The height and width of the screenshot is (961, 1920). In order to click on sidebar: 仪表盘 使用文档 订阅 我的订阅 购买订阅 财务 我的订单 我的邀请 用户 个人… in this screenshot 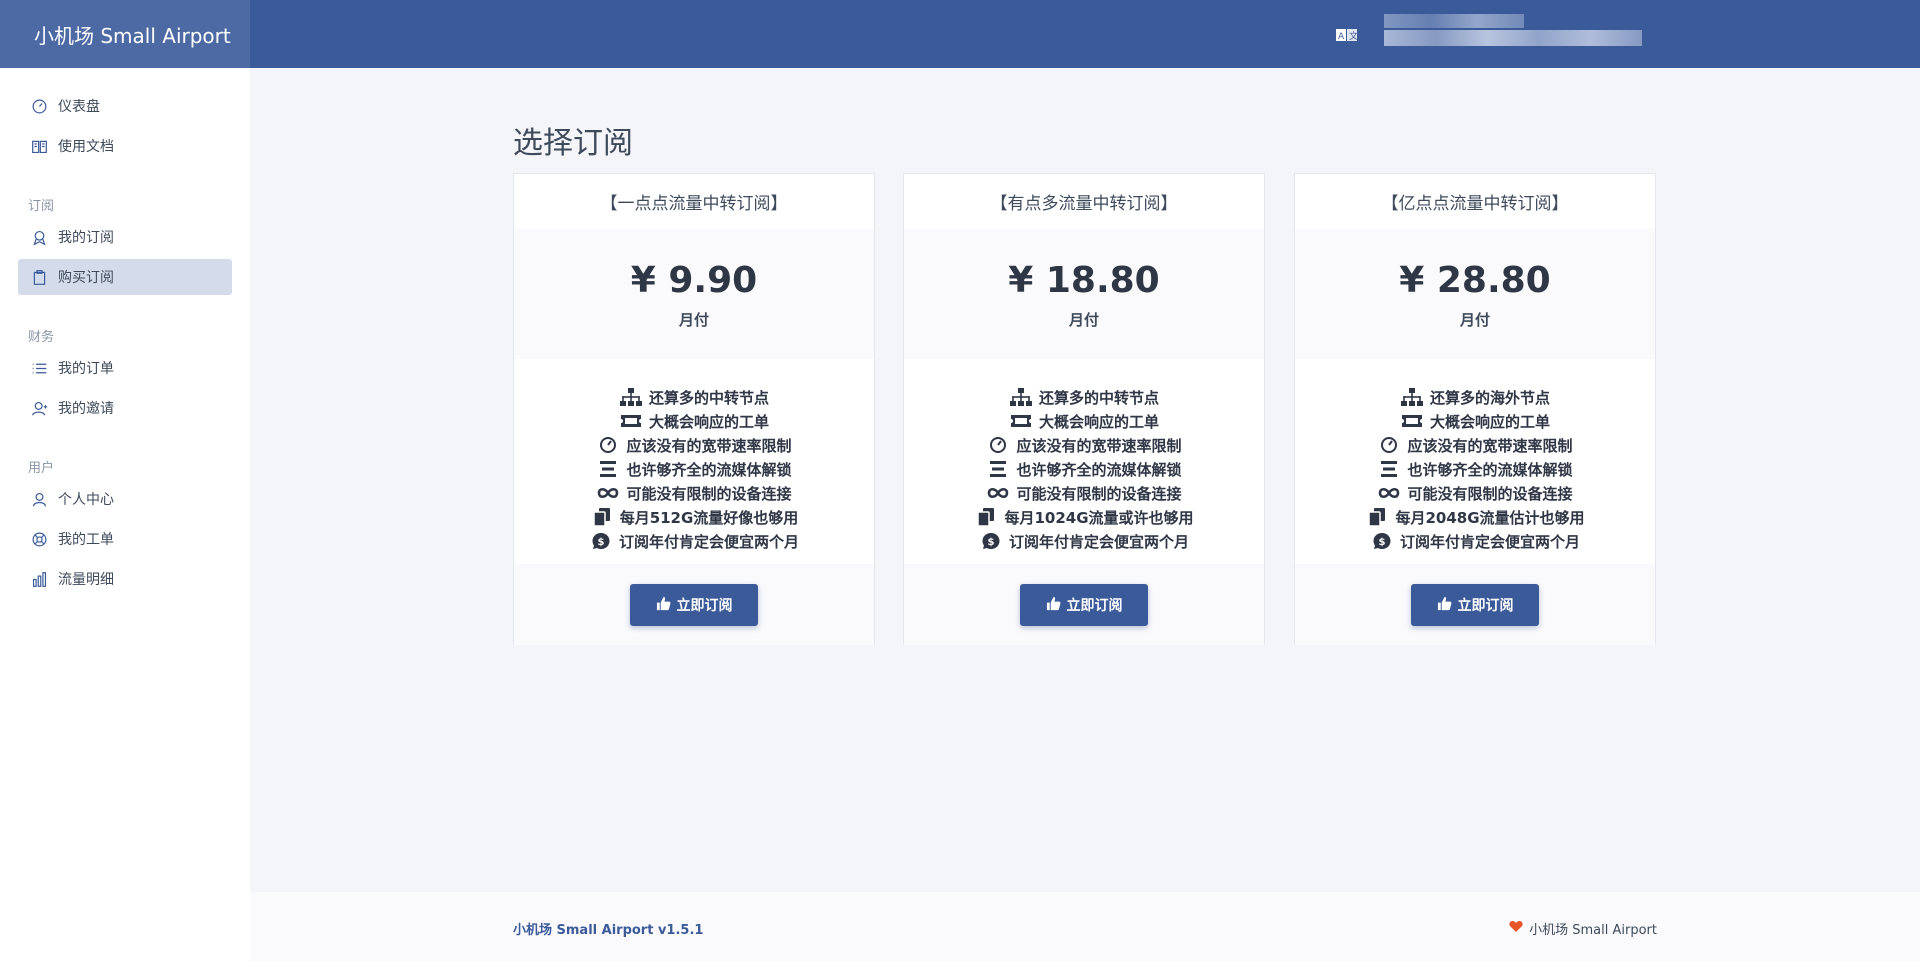, I will do `click(125, 514)`.